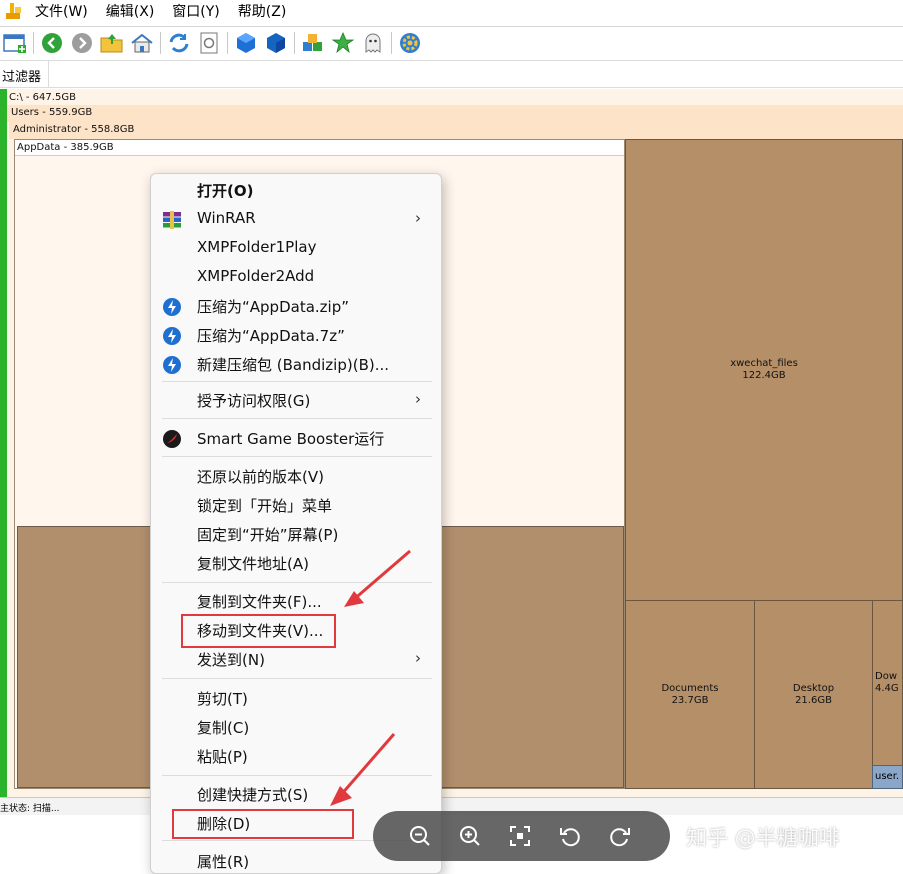 The width and height of the screenshot is (903, 874). Describe the element at coordinates (813, 700) in the screenshot. I see `block-size: 21.6GB` at that location.